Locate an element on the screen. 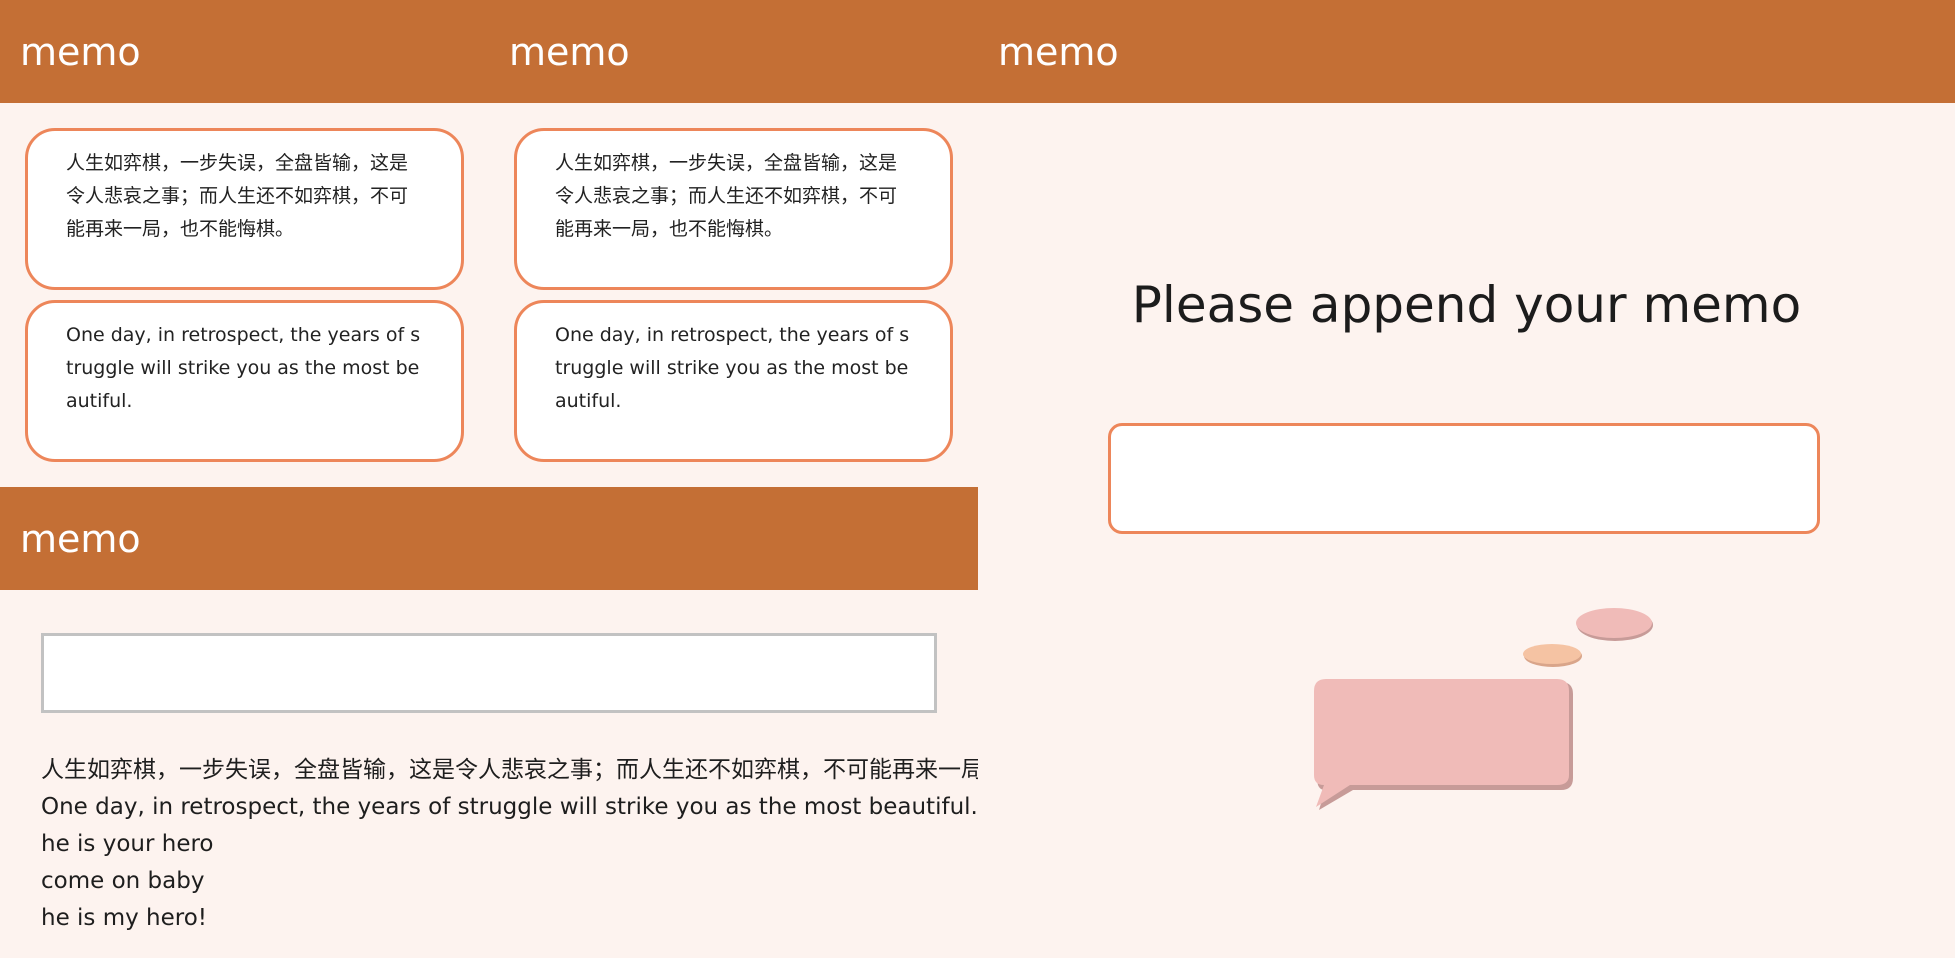 The width and height of the screenshot is (1955, 958). append-heading: Please append your memo is located at coordinates (1466, 305).